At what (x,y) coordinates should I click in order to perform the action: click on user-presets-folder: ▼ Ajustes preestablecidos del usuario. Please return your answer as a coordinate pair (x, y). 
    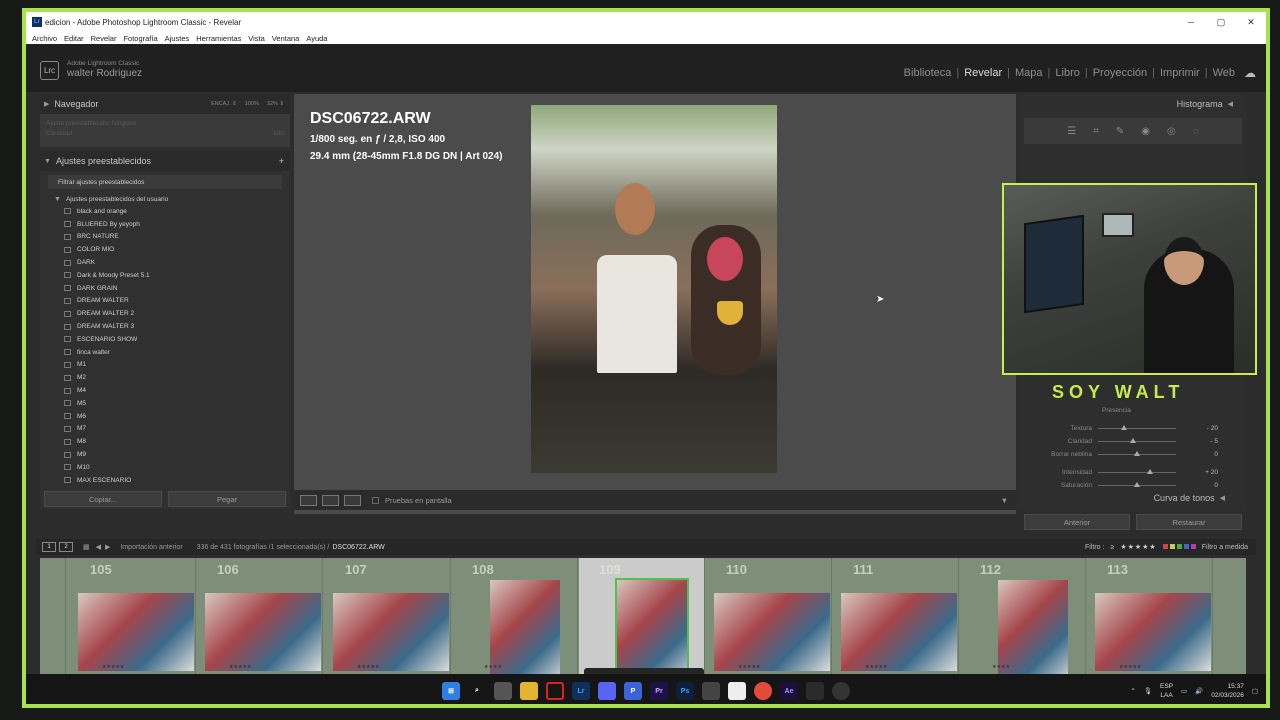
    Looking at the image, I should click on (165, 199).